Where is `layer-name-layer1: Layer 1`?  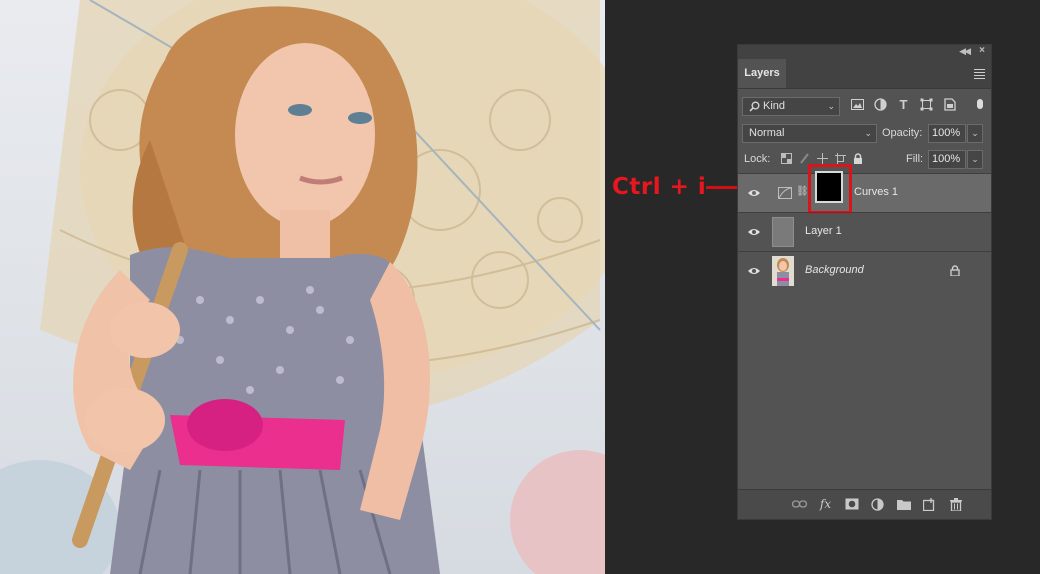 layer-name-layer1: Layer 1 is located at coordinates (823, 231).